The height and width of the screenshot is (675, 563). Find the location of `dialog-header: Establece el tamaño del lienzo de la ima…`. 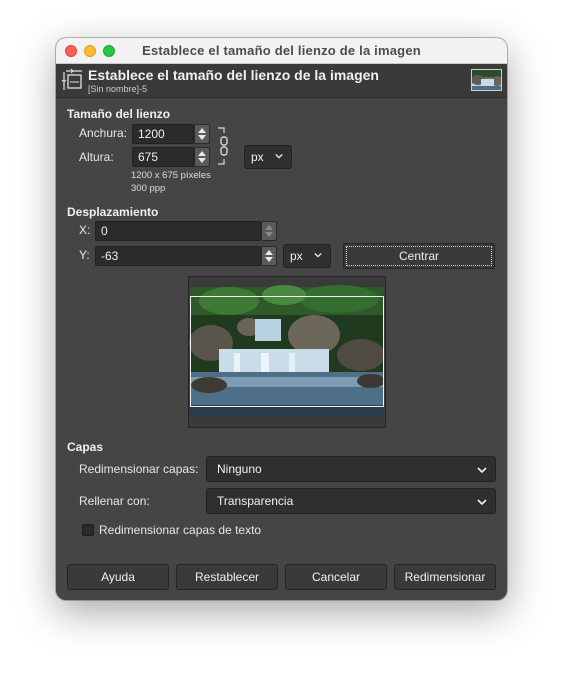

dialog-header: Establece el tamaño del lienzo de la ima… is located at coordinates (281, 81).